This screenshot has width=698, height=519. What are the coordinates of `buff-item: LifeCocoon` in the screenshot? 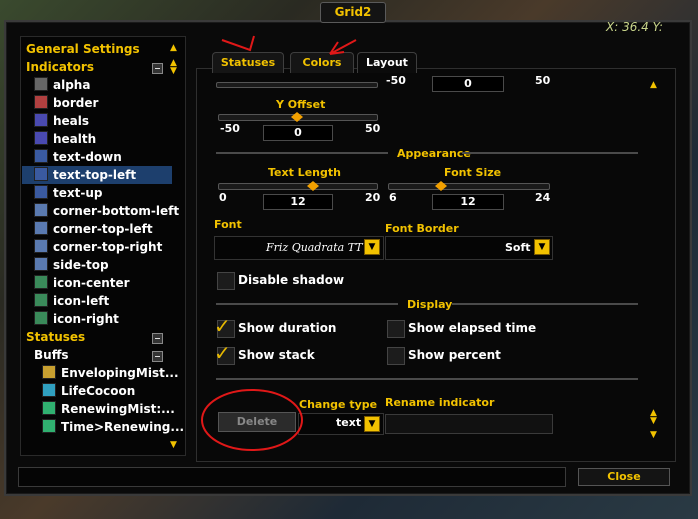 It's located at (88, 391).